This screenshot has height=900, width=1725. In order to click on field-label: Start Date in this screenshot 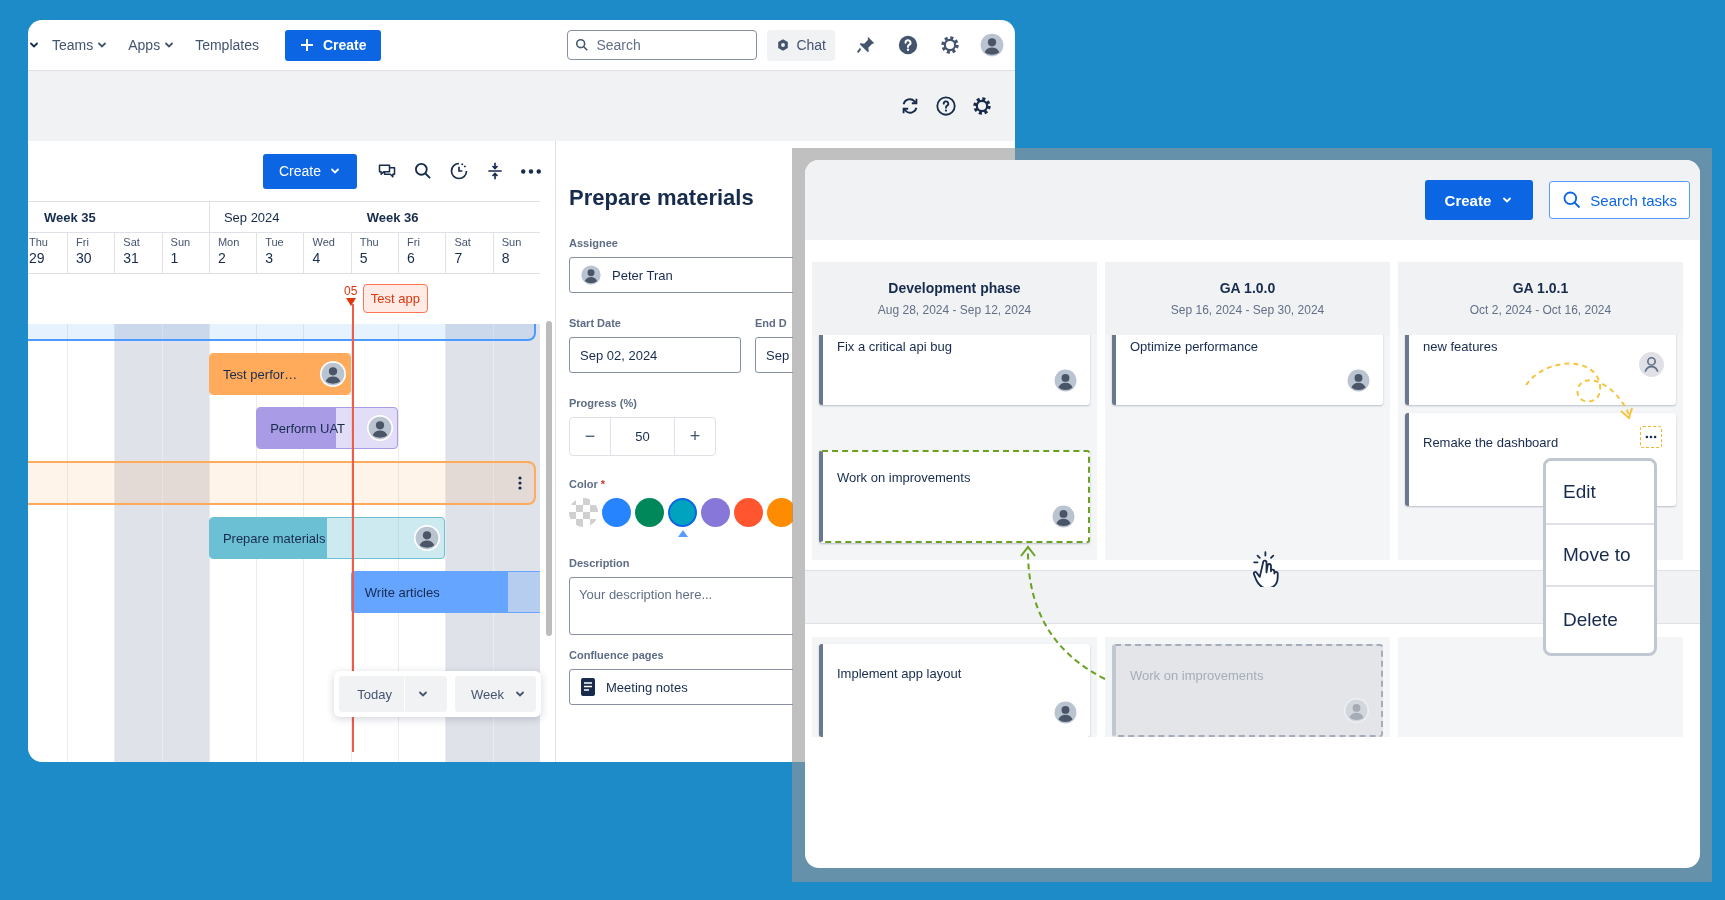, I will do `click(595, 323)`.